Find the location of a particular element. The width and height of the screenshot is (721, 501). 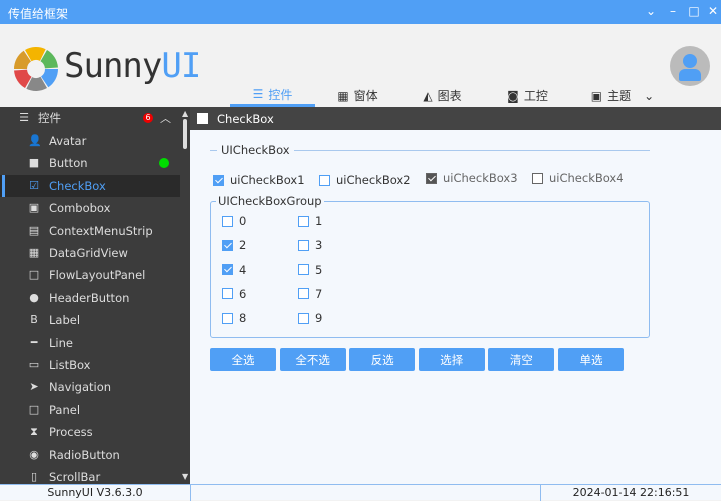

checkbox-label: 4 is located at coordinates (243, 269).